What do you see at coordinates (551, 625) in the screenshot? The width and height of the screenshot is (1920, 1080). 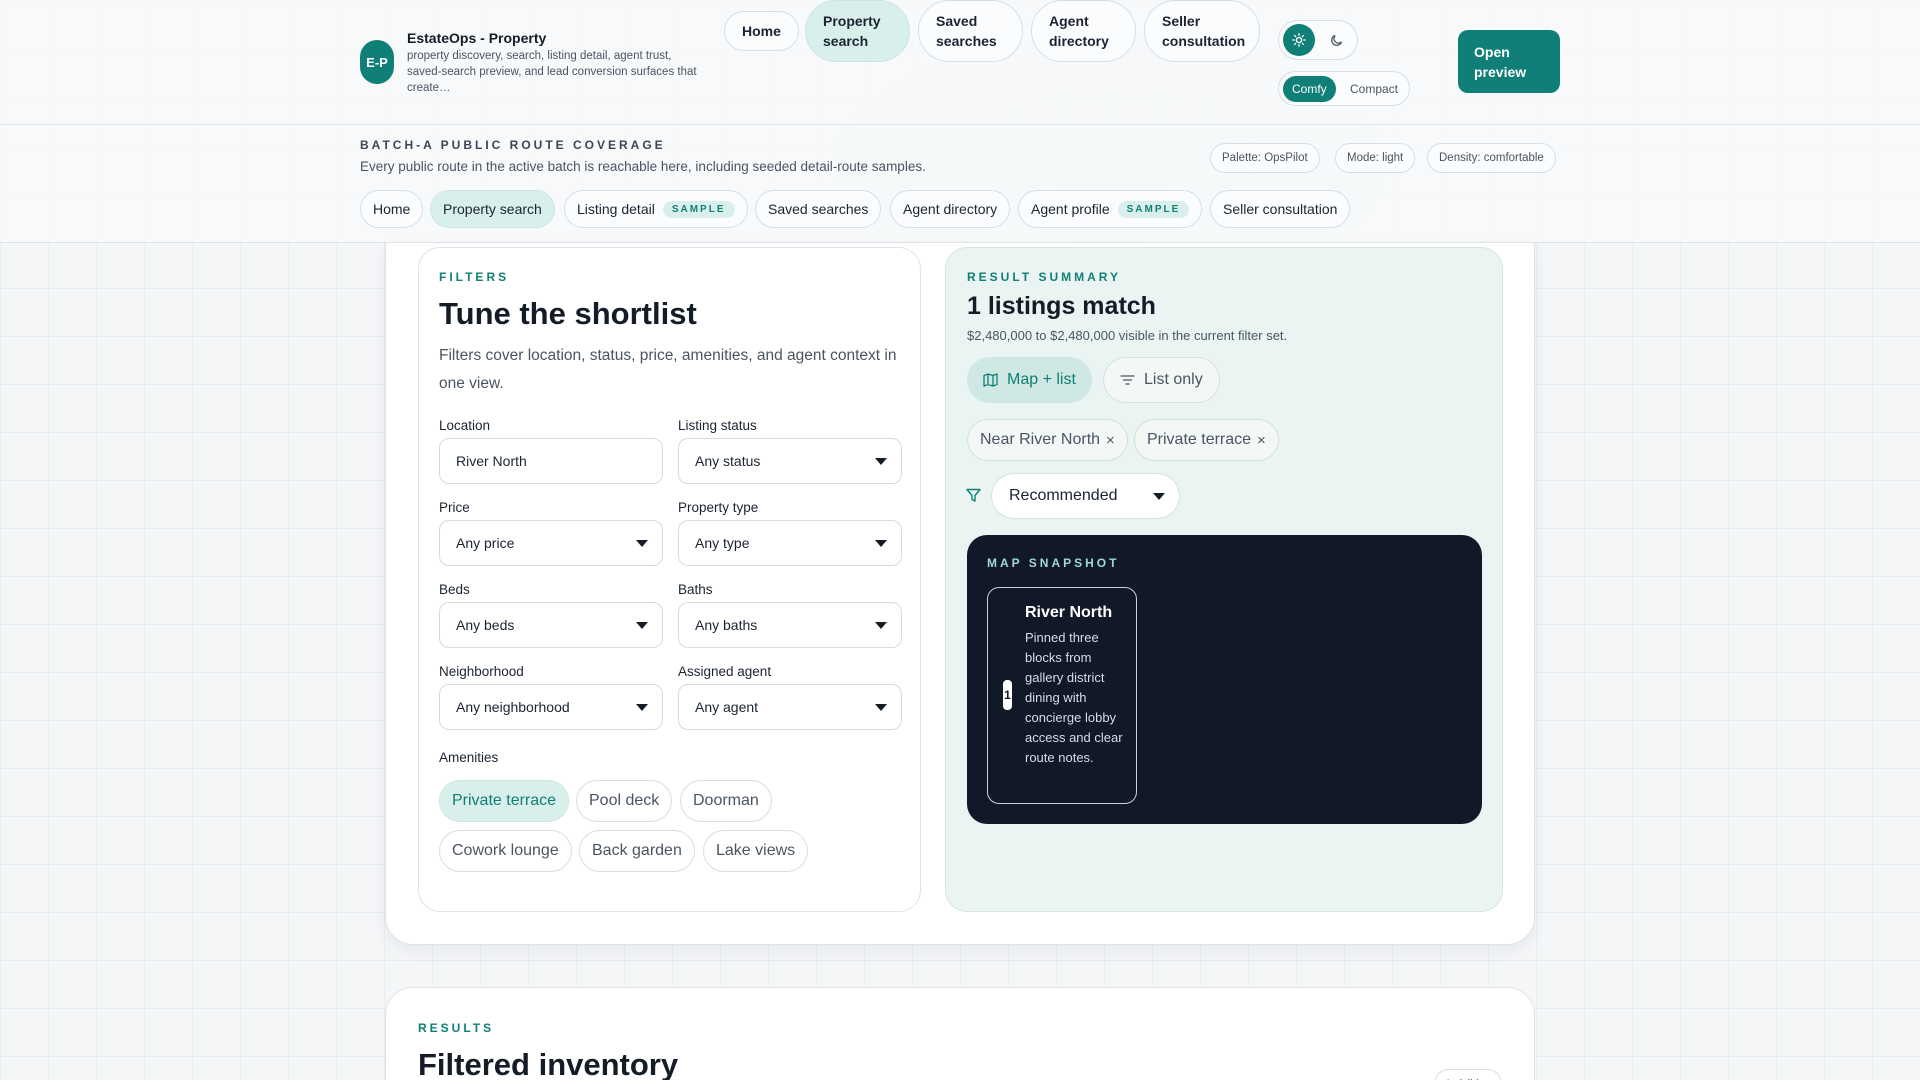 I see `beds-select: Any beds` at bounding box center [551, 625].